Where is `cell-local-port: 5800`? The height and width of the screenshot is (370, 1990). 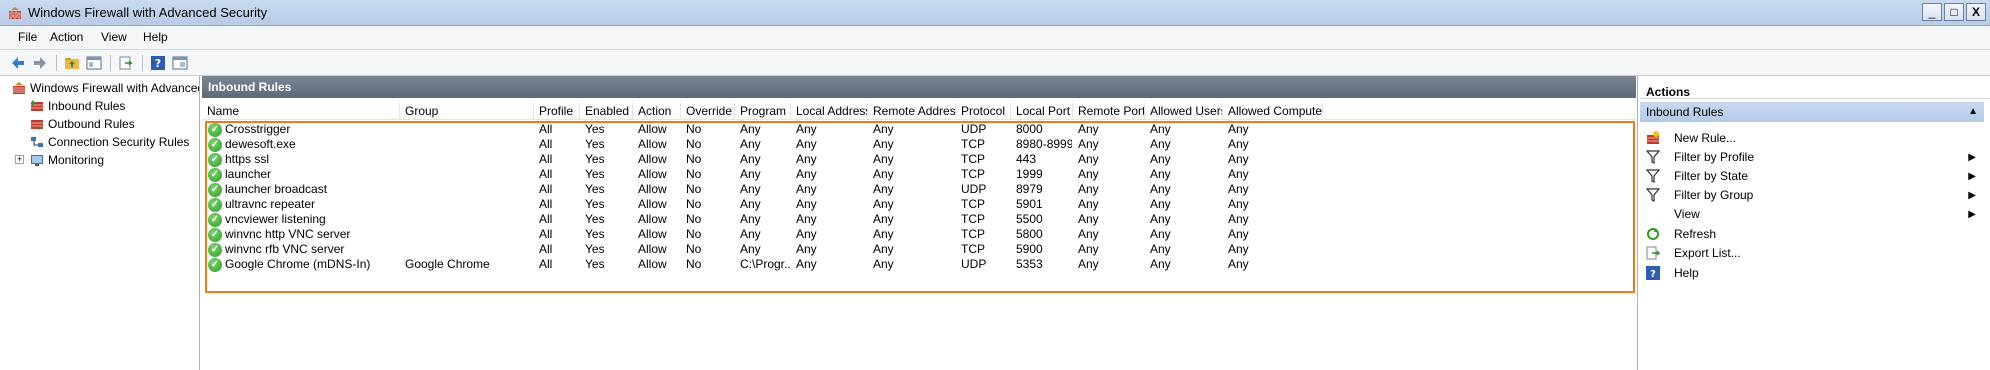 cell-local-port: 5800 is located at coordinates (1029, 234).